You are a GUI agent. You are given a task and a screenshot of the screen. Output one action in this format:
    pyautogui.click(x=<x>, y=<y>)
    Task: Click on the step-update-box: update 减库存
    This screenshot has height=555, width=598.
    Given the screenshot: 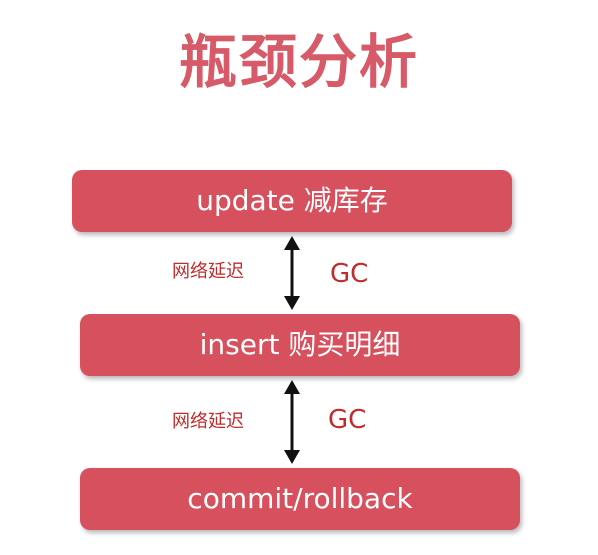 What is the action you would take?
    pyautogui.click(x=292, y=201)
    